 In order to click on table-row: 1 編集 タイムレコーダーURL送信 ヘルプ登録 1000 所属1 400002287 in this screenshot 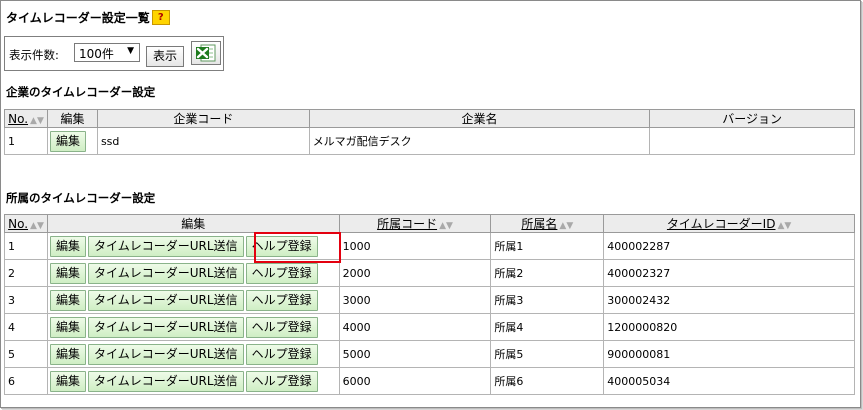, I will do `click(429, 246)`.